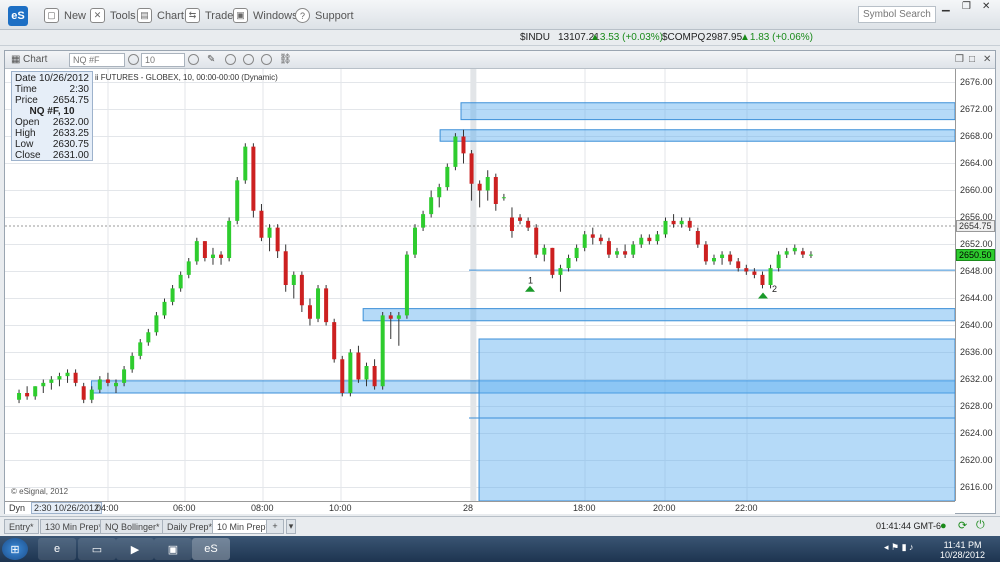  Describe the element at coordinates (21, 526) in the screenshot. I see `tab-entry: Entry*` at that location.